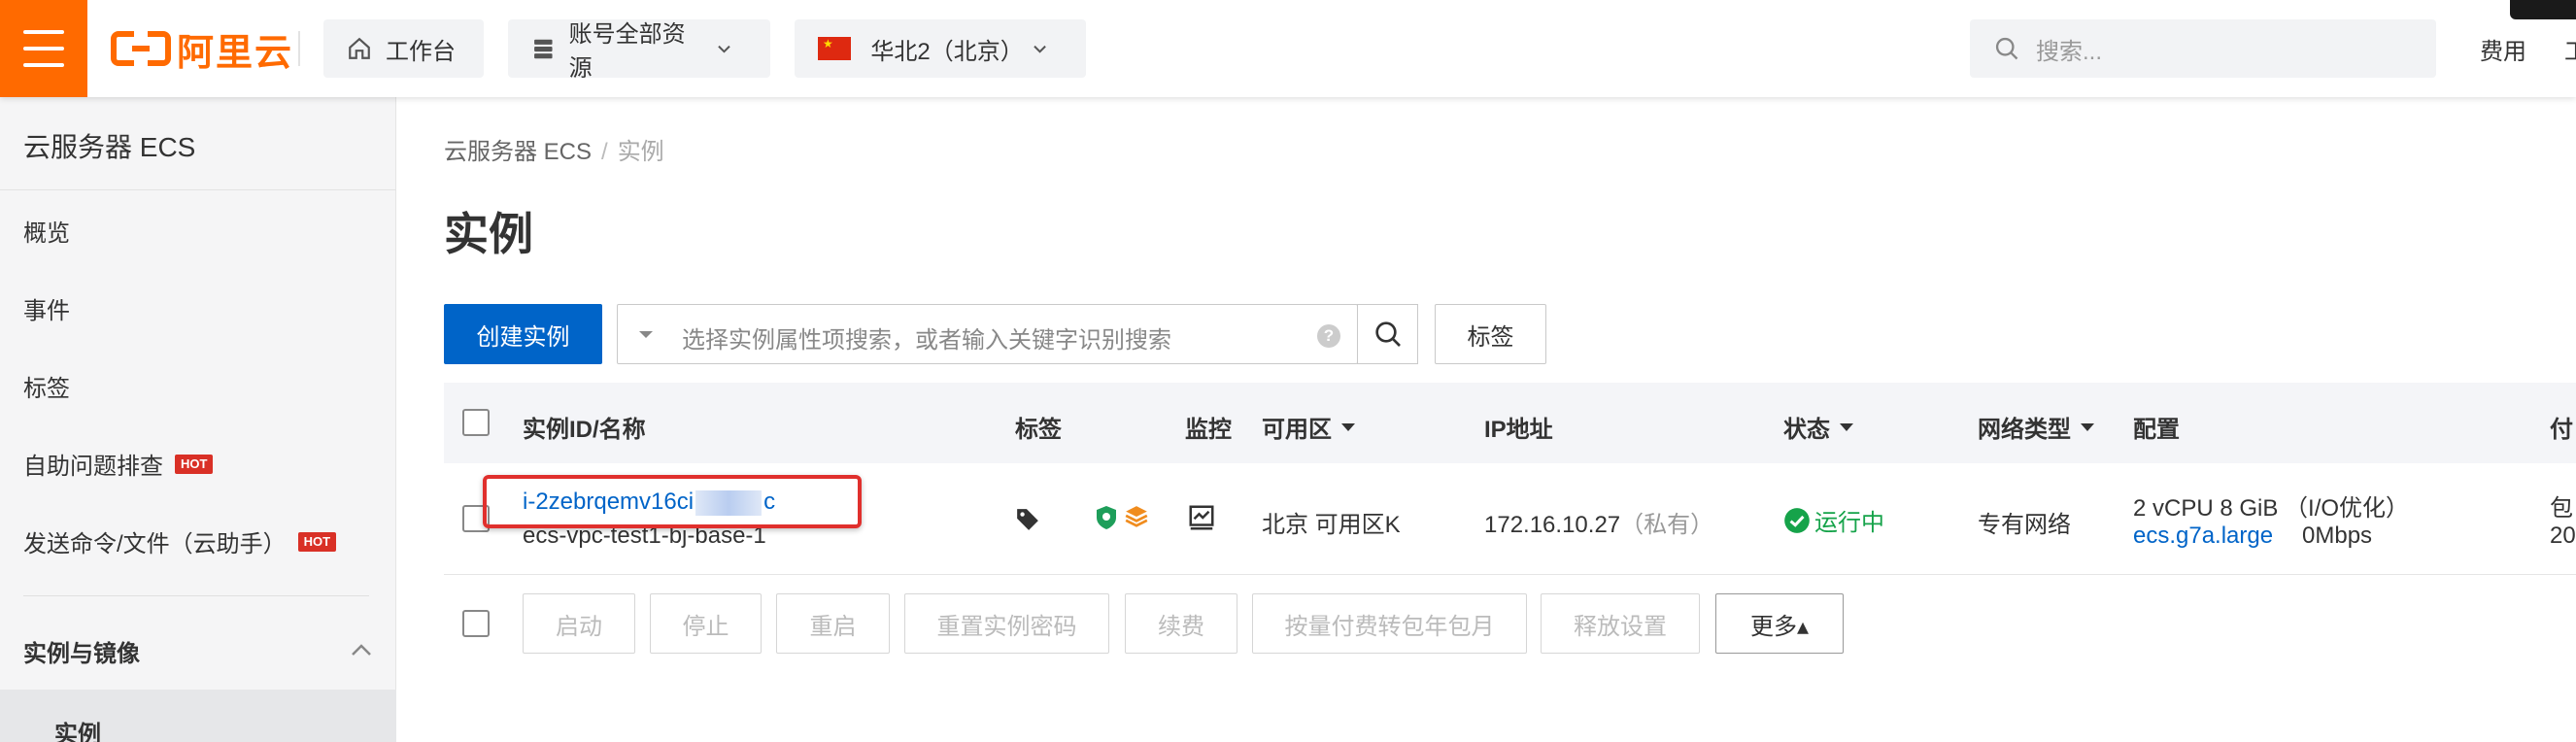 Image resolution: width=2576 pixels, height=742 pixels. I want to click on sidebar-item-instances: 实例, so click(198, 716).